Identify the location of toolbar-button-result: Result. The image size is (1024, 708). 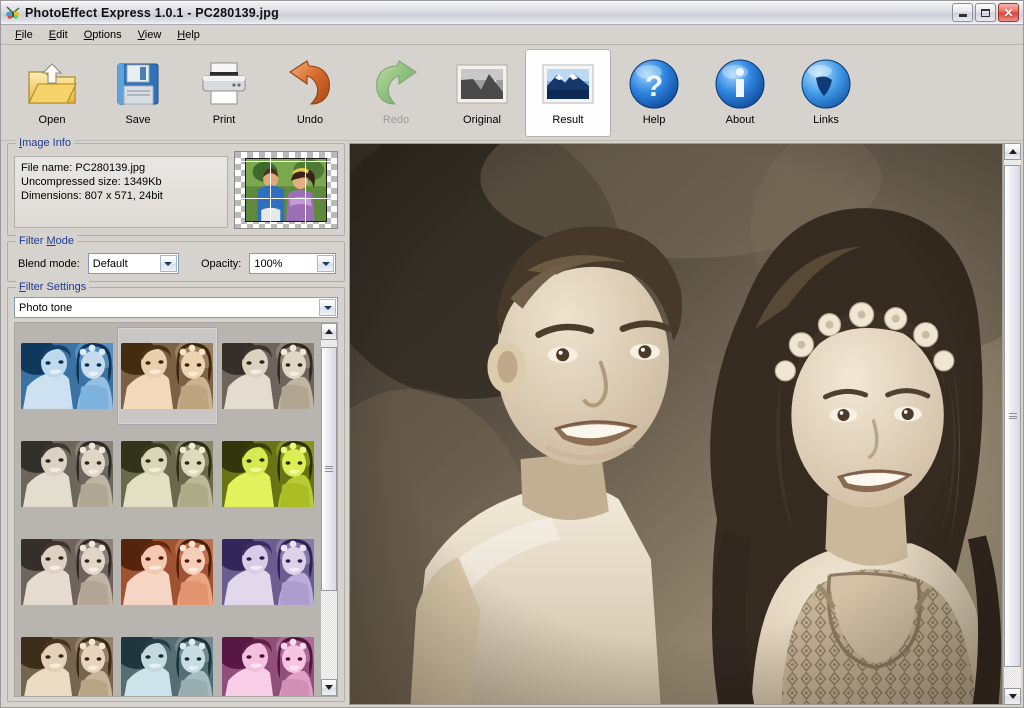
(568, 93).